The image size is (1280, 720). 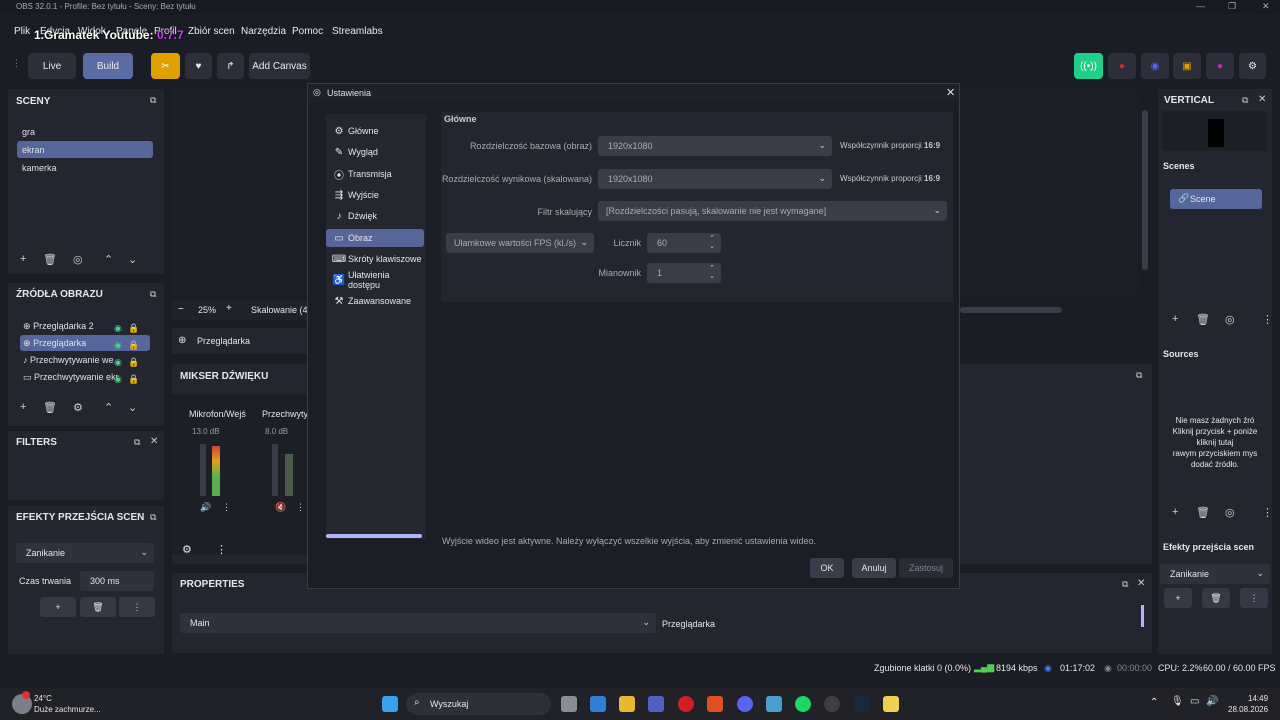 What do you see at coordinates (374, 536) in the screenshot?
I see `nav-scrollbar` at bounding box center [374, 536].